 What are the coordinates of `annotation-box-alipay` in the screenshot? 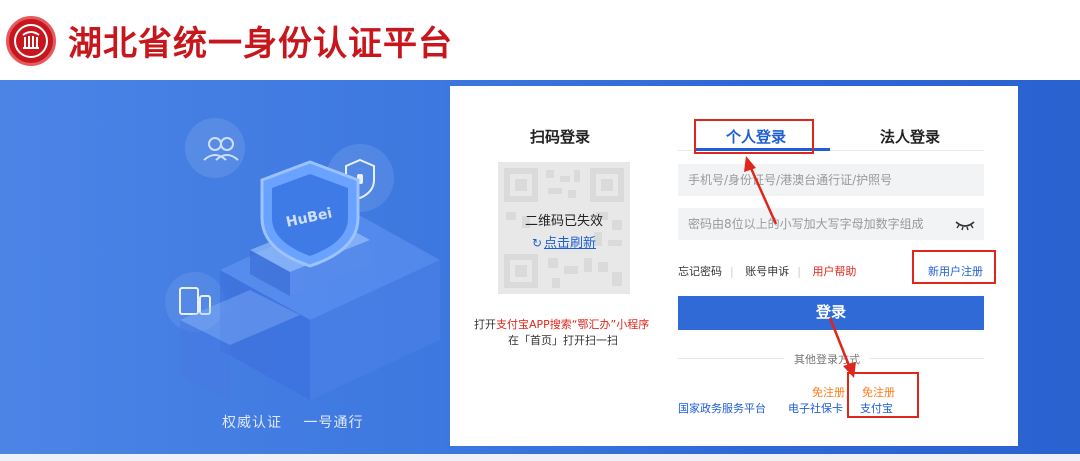 It's located at (883, 395).